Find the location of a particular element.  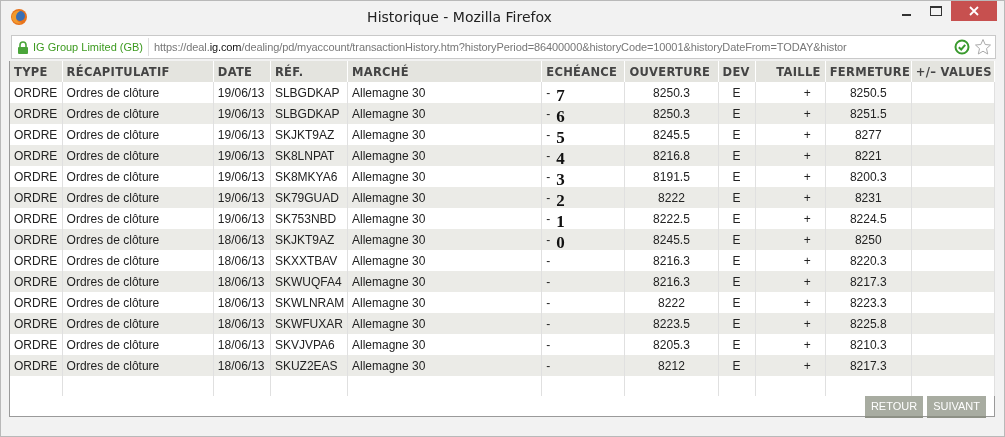

table-cell: SKUZ2EAS is located at coordinates (306, 365).